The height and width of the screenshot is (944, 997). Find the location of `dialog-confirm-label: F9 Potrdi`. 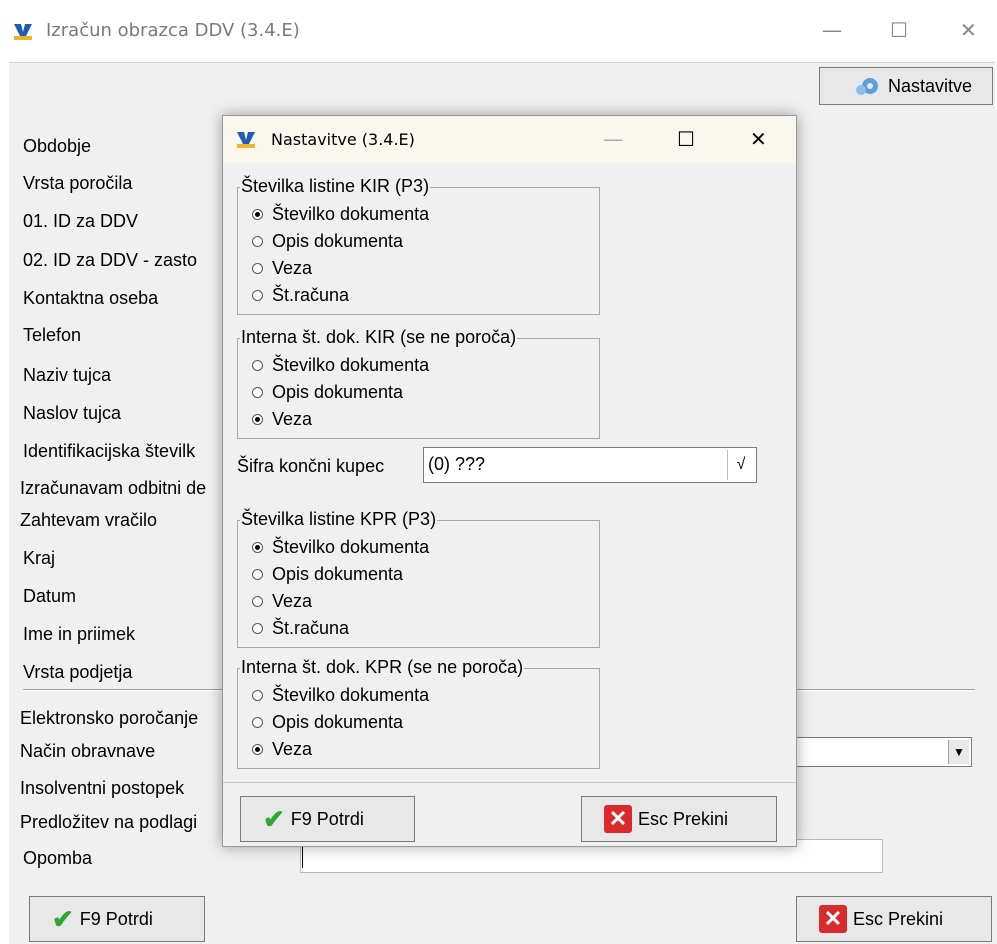

dialog-confirm-label: F9 Potrdi is located at coordinates (327, 818).